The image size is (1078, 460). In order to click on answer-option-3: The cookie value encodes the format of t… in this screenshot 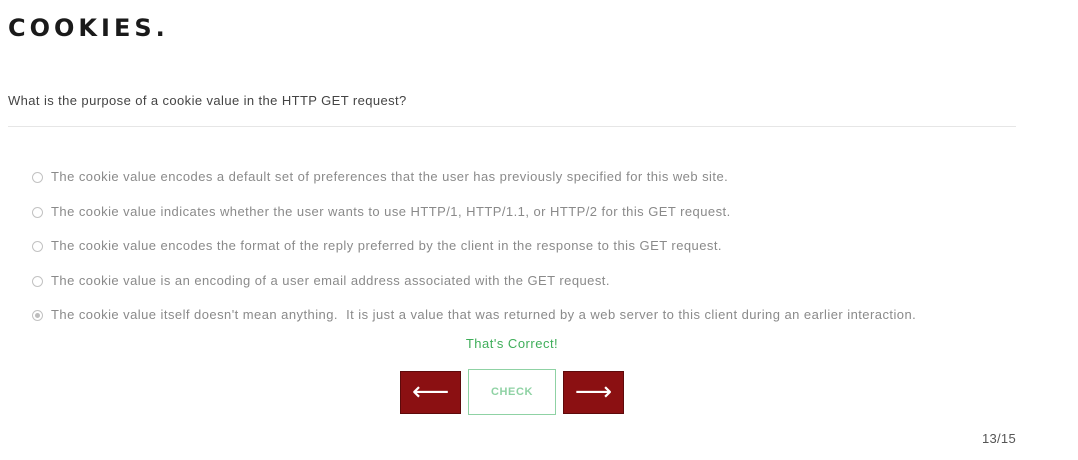, I will do `click(473, 246)`.